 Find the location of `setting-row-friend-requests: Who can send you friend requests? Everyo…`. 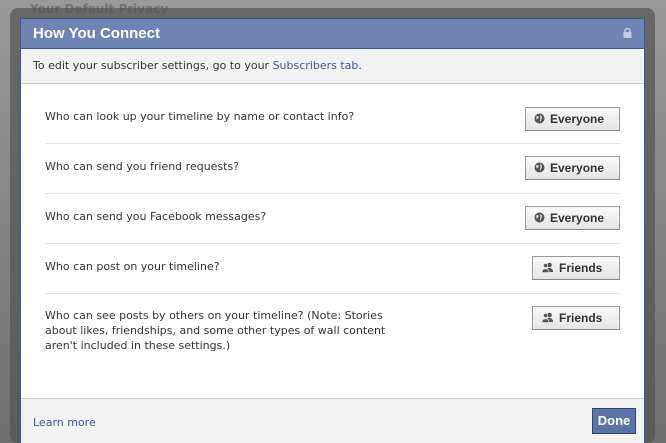

setting-row-friend-requests: Who can send you friend requests? Everyo… is located at coordinates (332, 169).